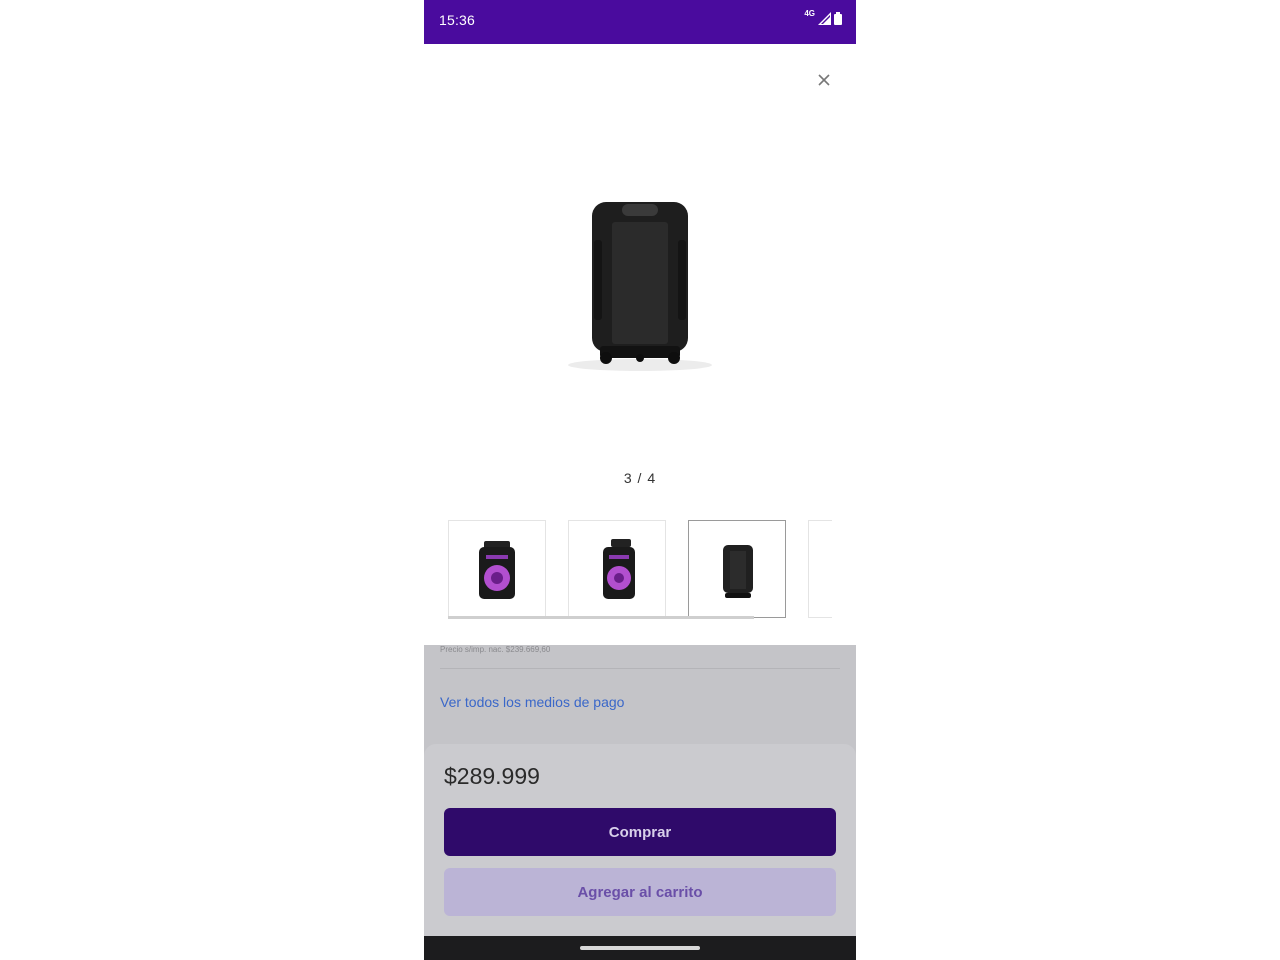 This screenshot has width=1280, height=960. I want to click on divider, so click(640, 668).